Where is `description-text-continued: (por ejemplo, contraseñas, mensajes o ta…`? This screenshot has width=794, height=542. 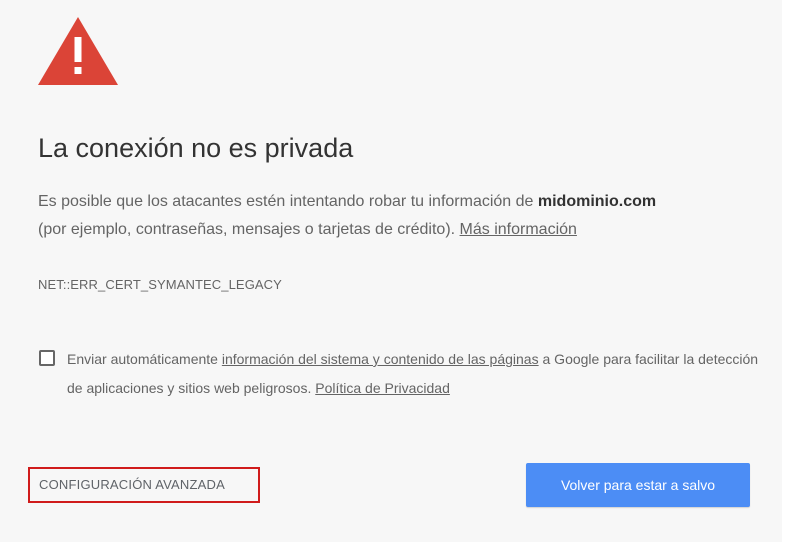 description-text-continued: (por ejemplo, contraseñas, mensajes o ta… is located at coordinates (249, 229).